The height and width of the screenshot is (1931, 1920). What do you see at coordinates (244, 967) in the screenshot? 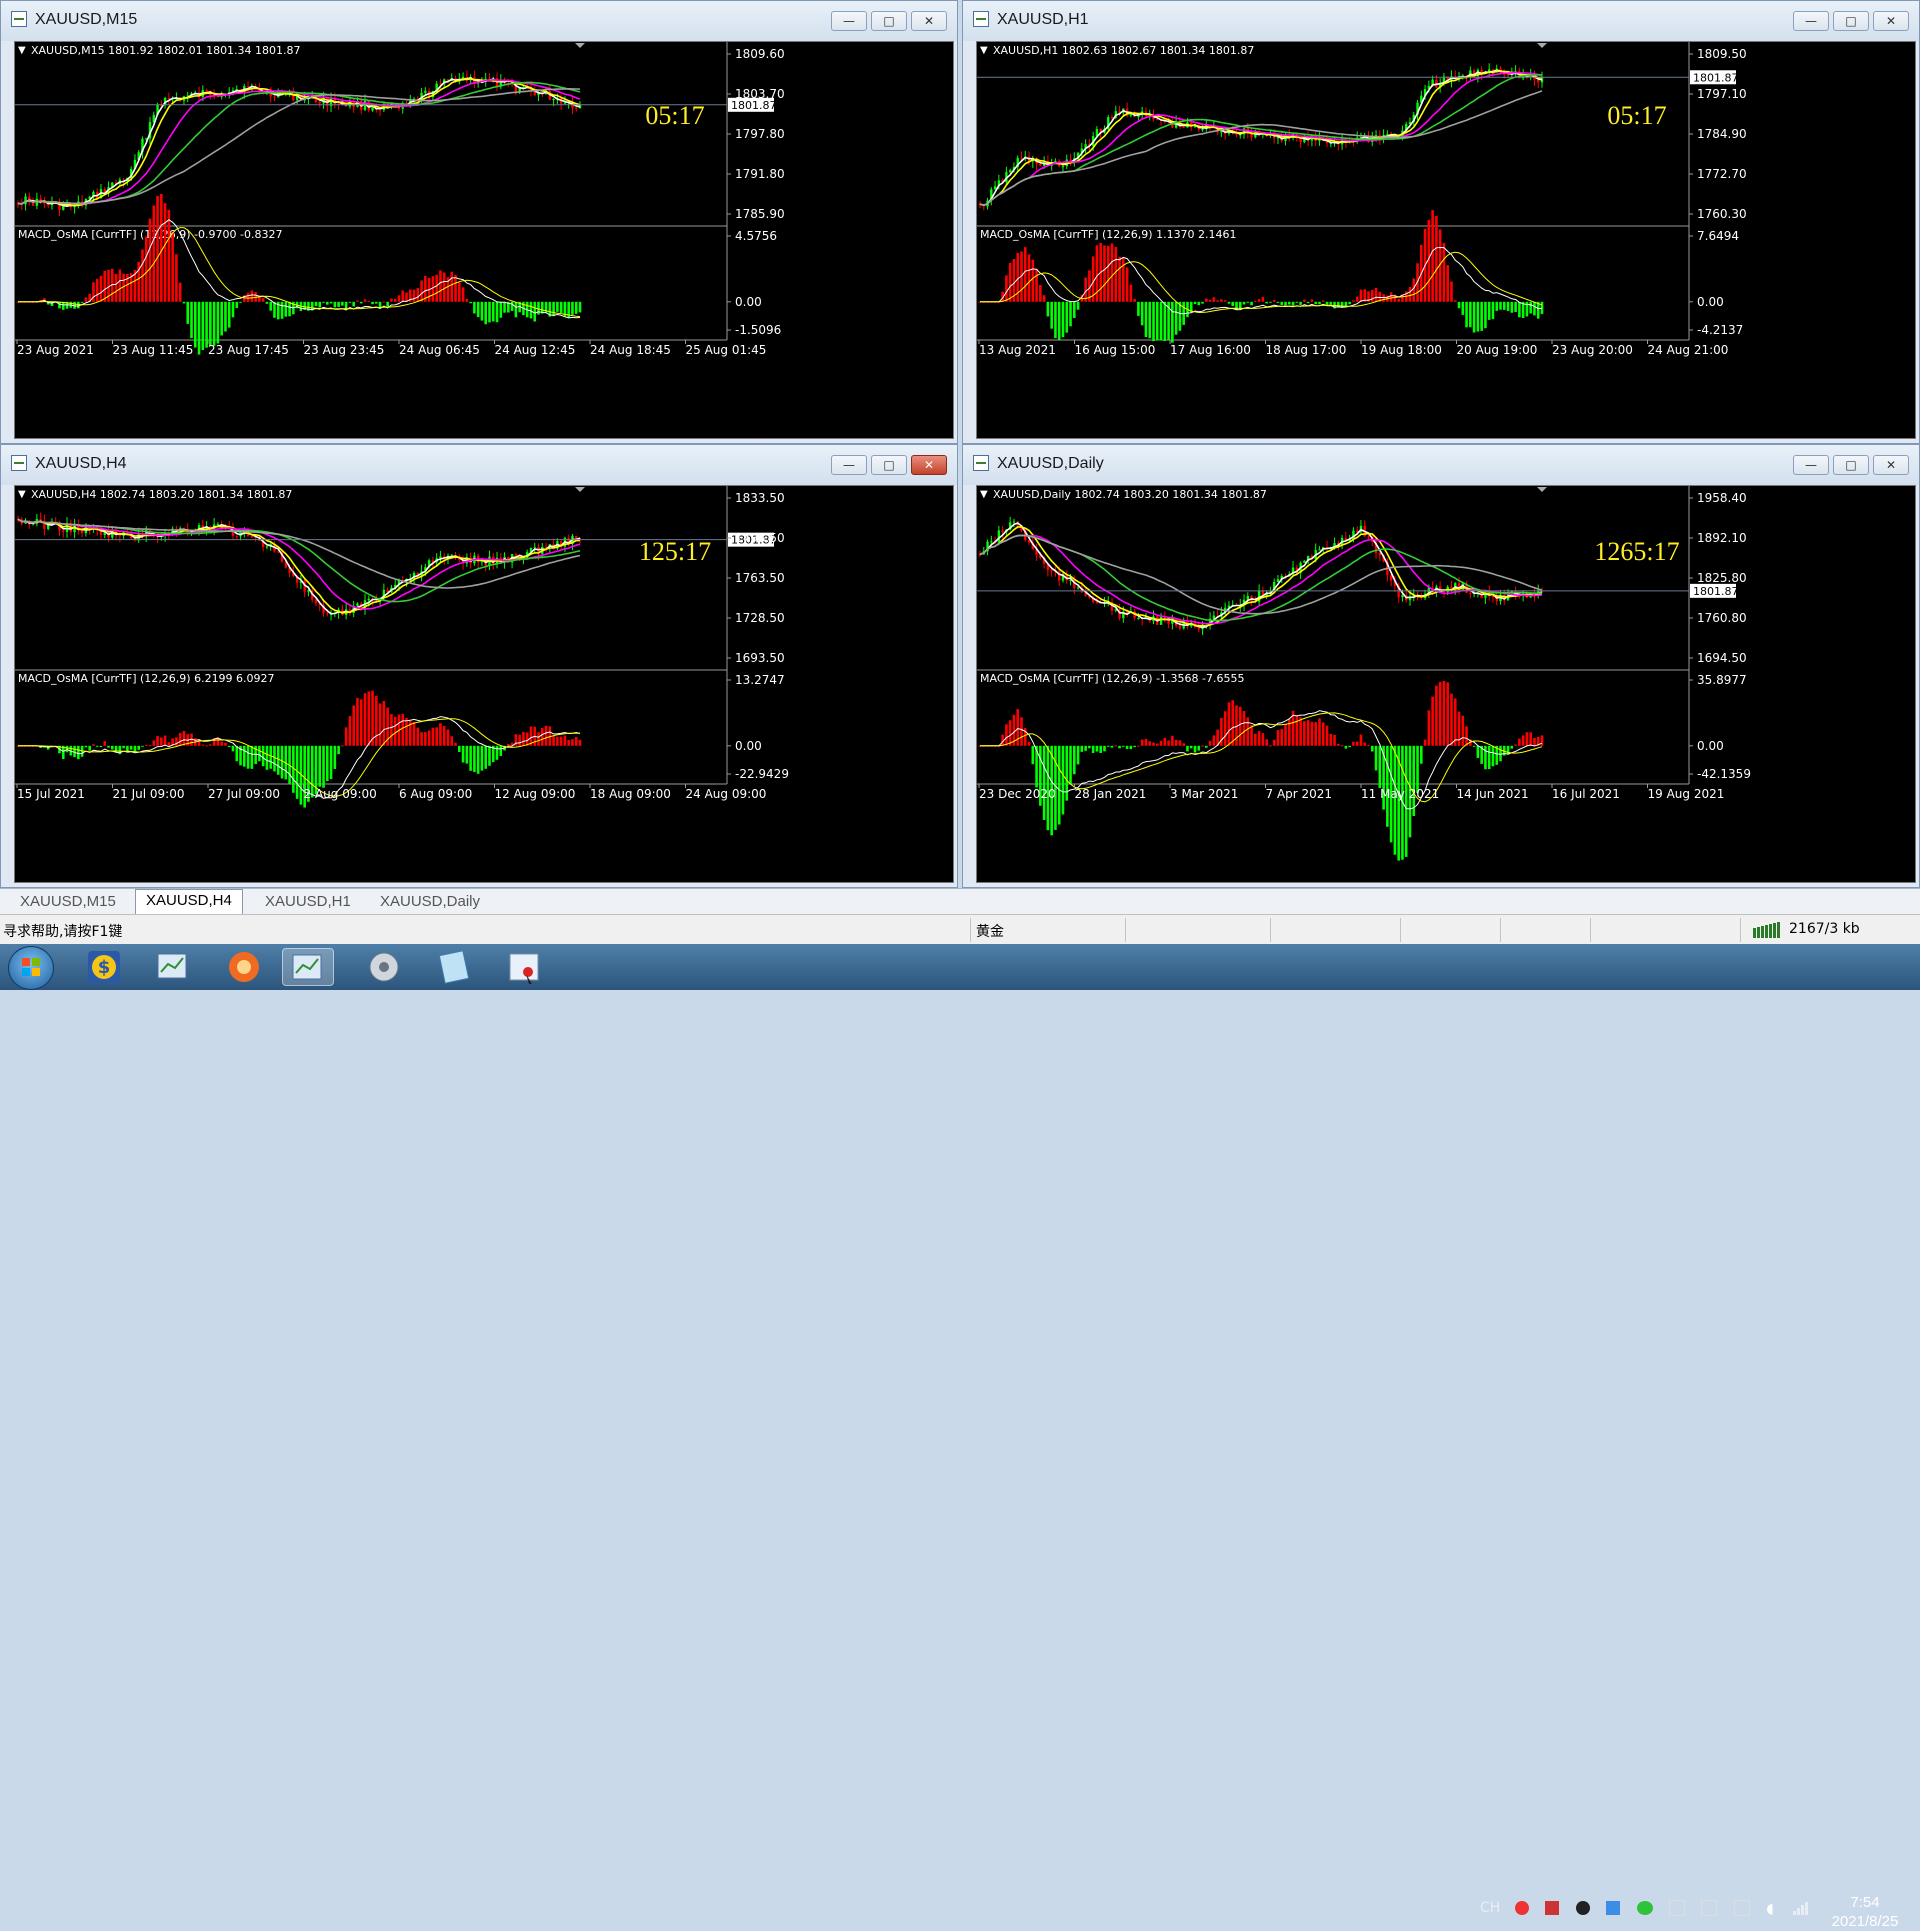
I see `browser-icon` at bounding box center [244, 967].